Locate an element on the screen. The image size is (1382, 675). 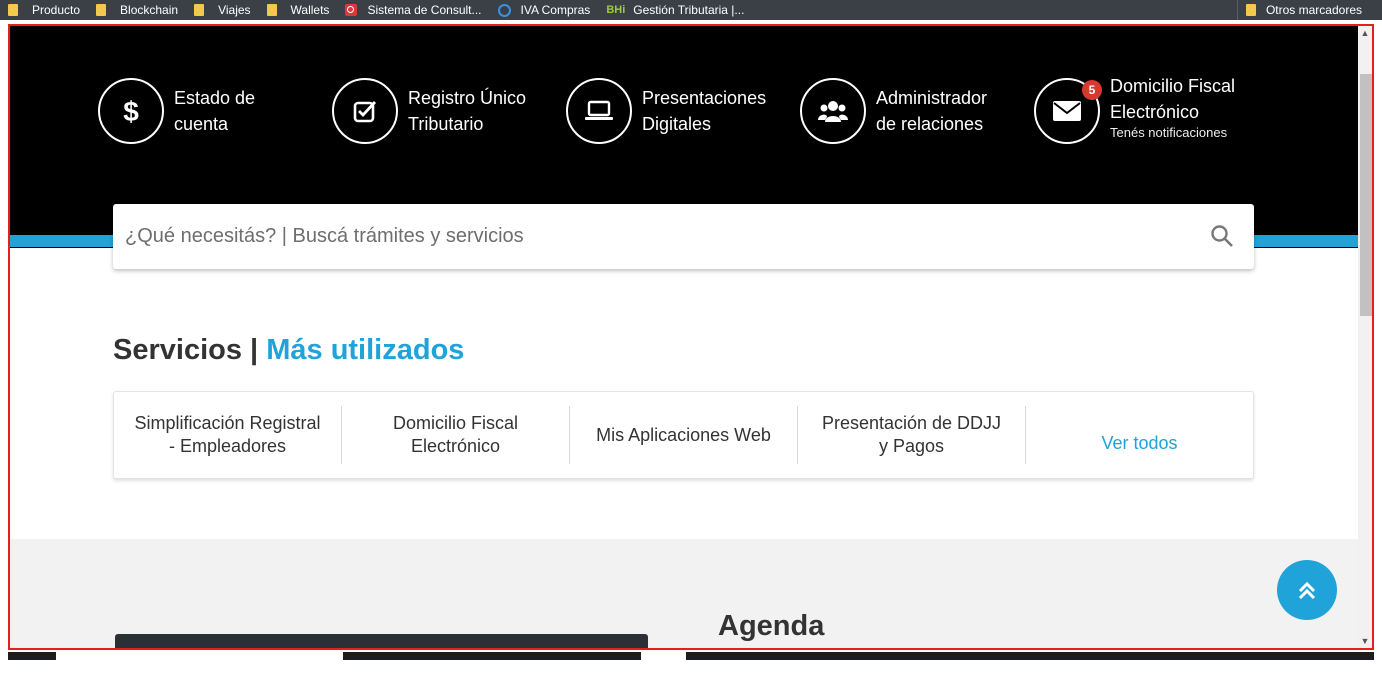
quick-line2: Tributario is located at coordinates (446, 124).